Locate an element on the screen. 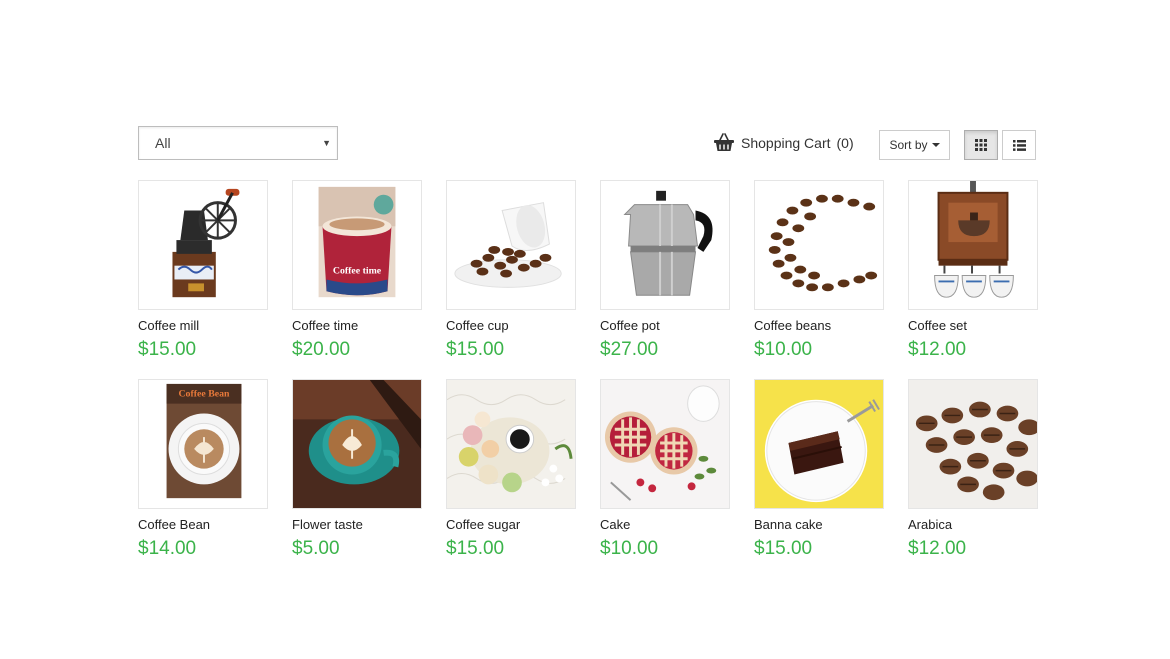 The width and height of the screenshot is (1170, 659). product-image-coffee-time: Coffee time is located at coordinates (357, 245).